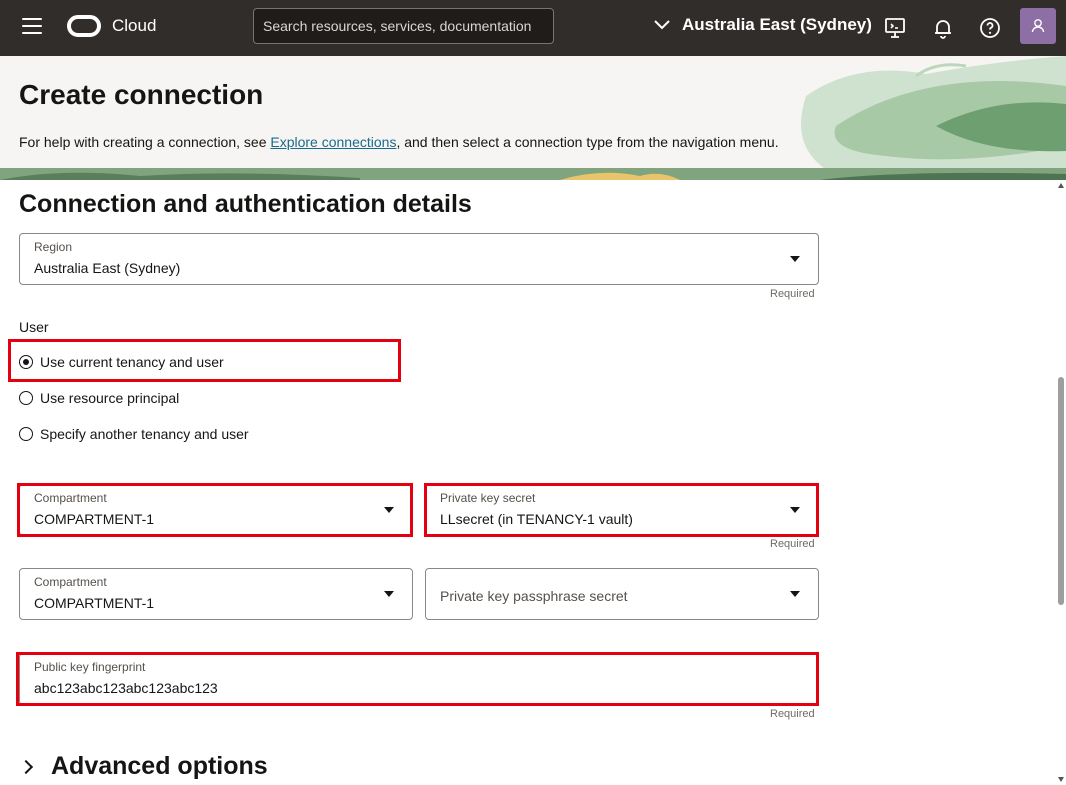  What do you see at coordinates (1061, 779) in the screenshot?
I see `scroll-down-arrow-icon` at bounding box center [1061, 779].